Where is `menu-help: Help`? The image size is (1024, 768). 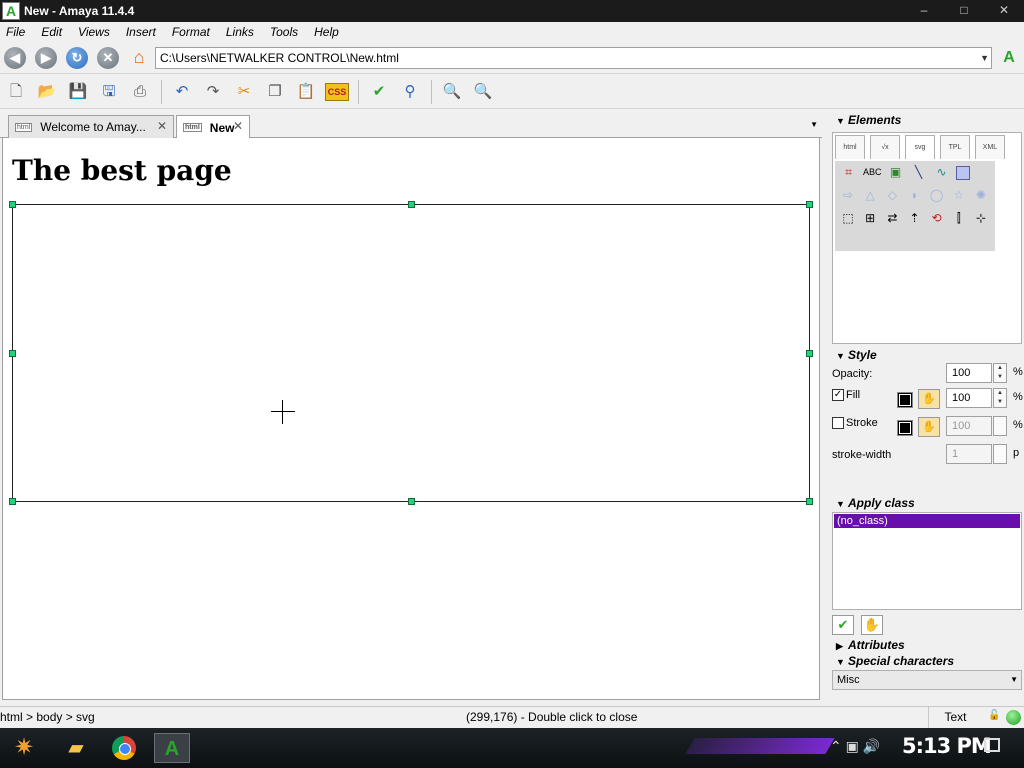
menu-help: Help is located at coordinates (326, 32).